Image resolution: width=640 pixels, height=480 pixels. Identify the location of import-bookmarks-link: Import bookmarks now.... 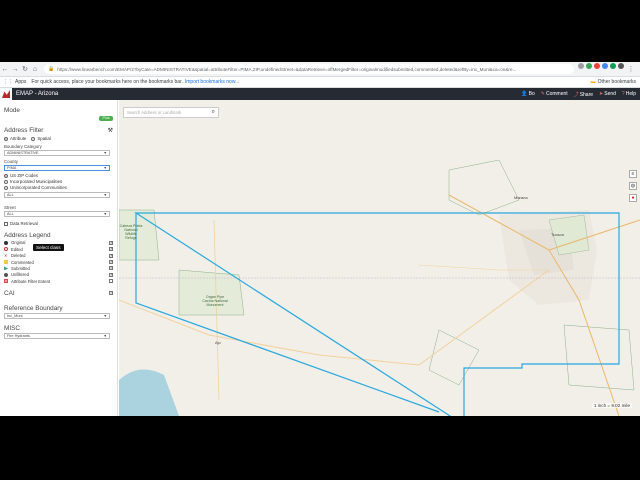
(212, 82).